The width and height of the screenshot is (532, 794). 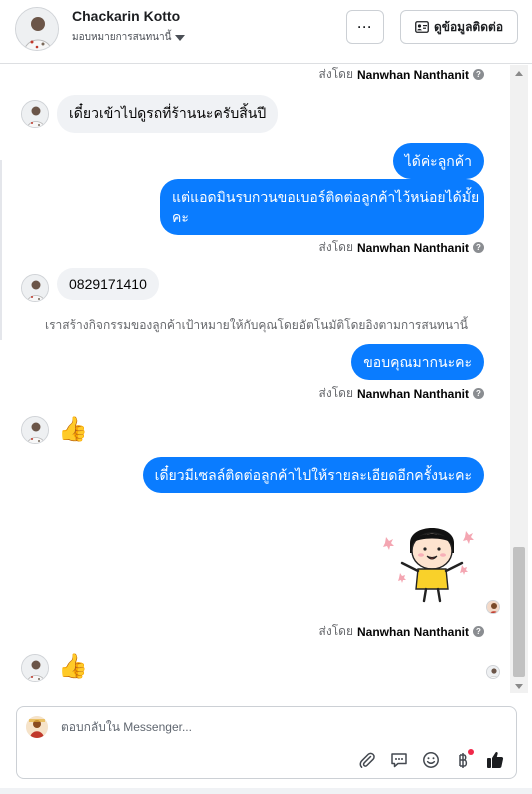 I want to click on contact-card-icon, so click(x=422, y=27).